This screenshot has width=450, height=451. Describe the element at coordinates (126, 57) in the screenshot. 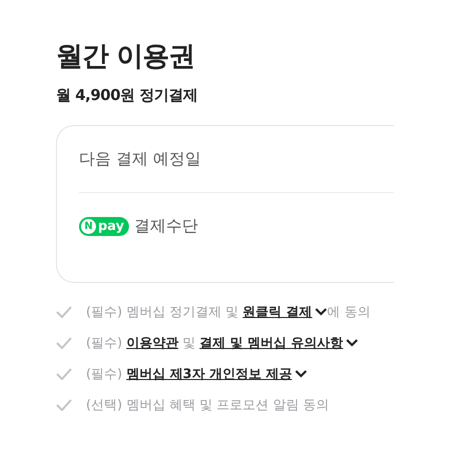

I see `page-title: 월간 이용권` at that location.